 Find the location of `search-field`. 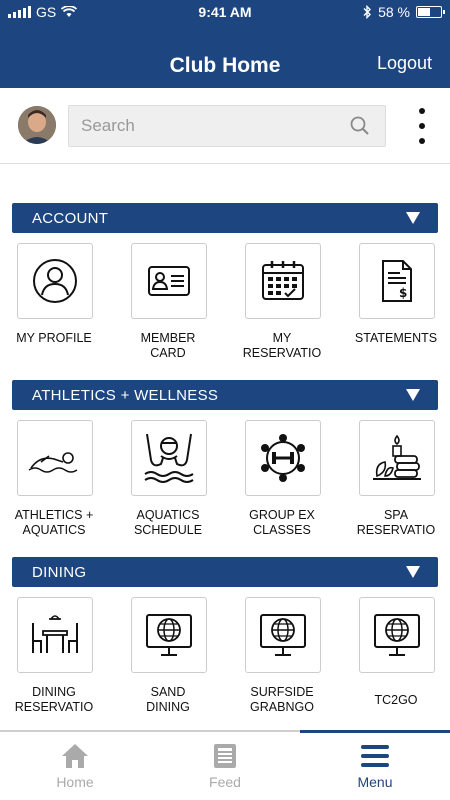

search-field is located at coordinates (227, 126).